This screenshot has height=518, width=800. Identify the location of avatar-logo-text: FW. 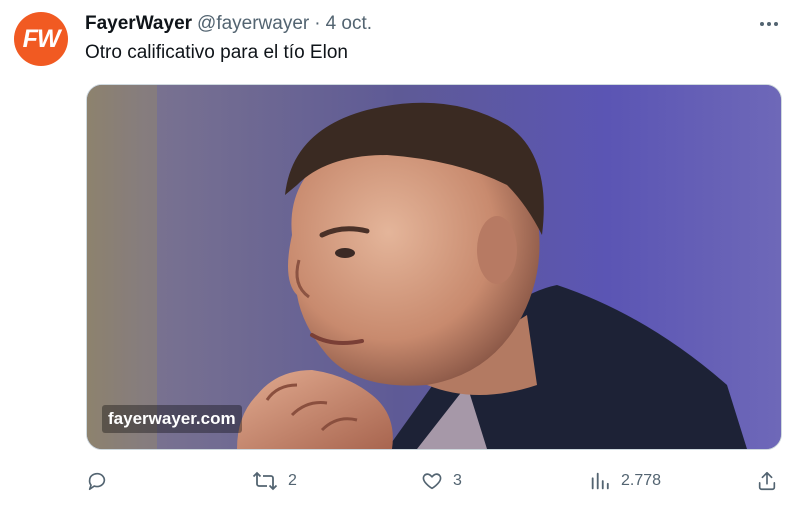
(41, 38).